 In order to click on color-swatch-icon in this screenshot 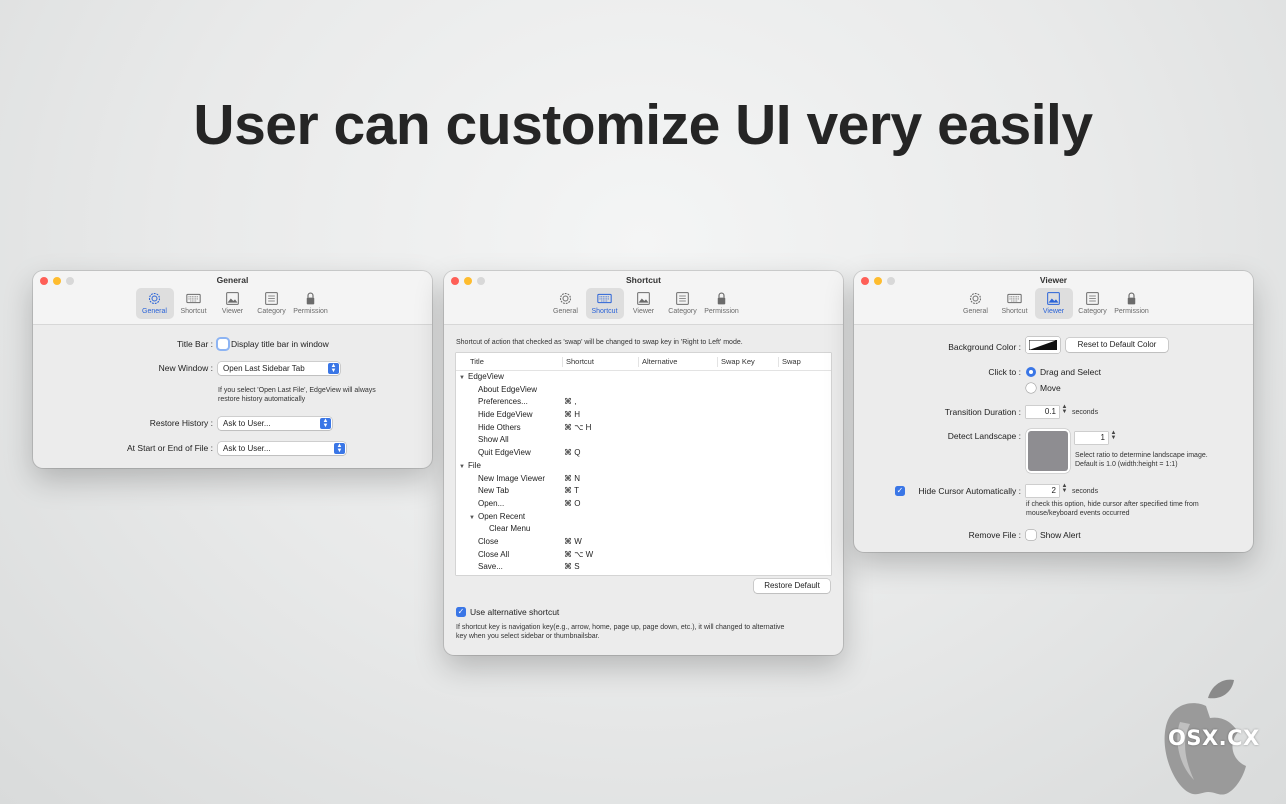, I will do `click(1043, 345)`.